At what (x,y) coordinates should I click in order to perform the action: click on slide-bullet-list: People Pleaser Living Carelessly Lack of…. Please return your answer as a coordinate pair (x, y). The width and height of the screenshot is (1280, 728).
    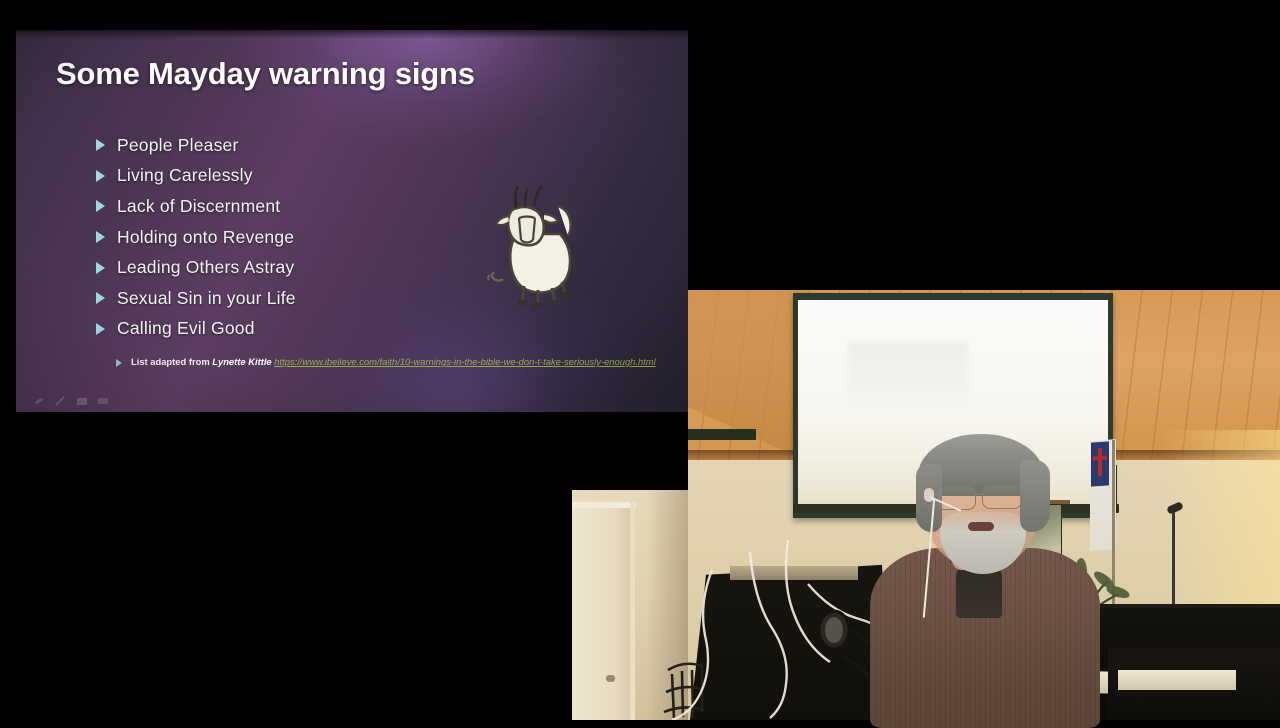
    Looking at the image, I should click on (311, 237).